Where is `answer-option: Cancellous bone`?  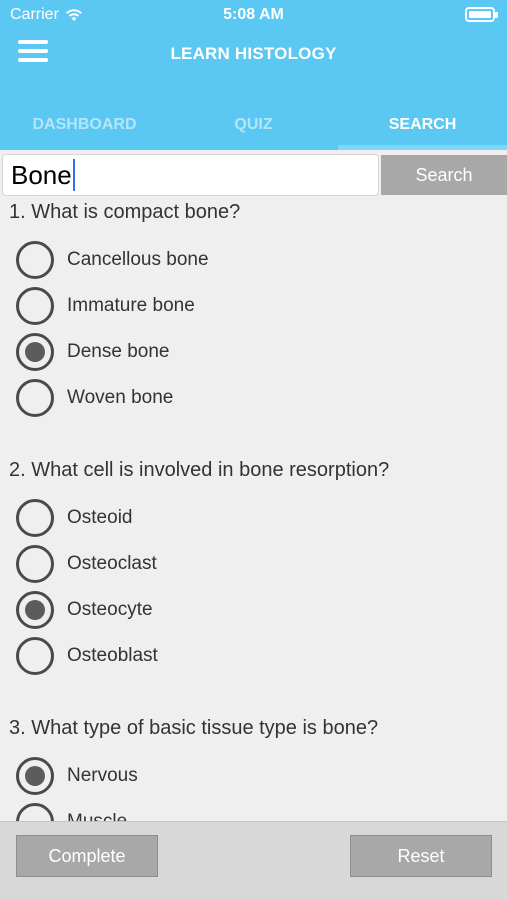
answer-option: Cancellous bone is located at coordinates (112, 260).